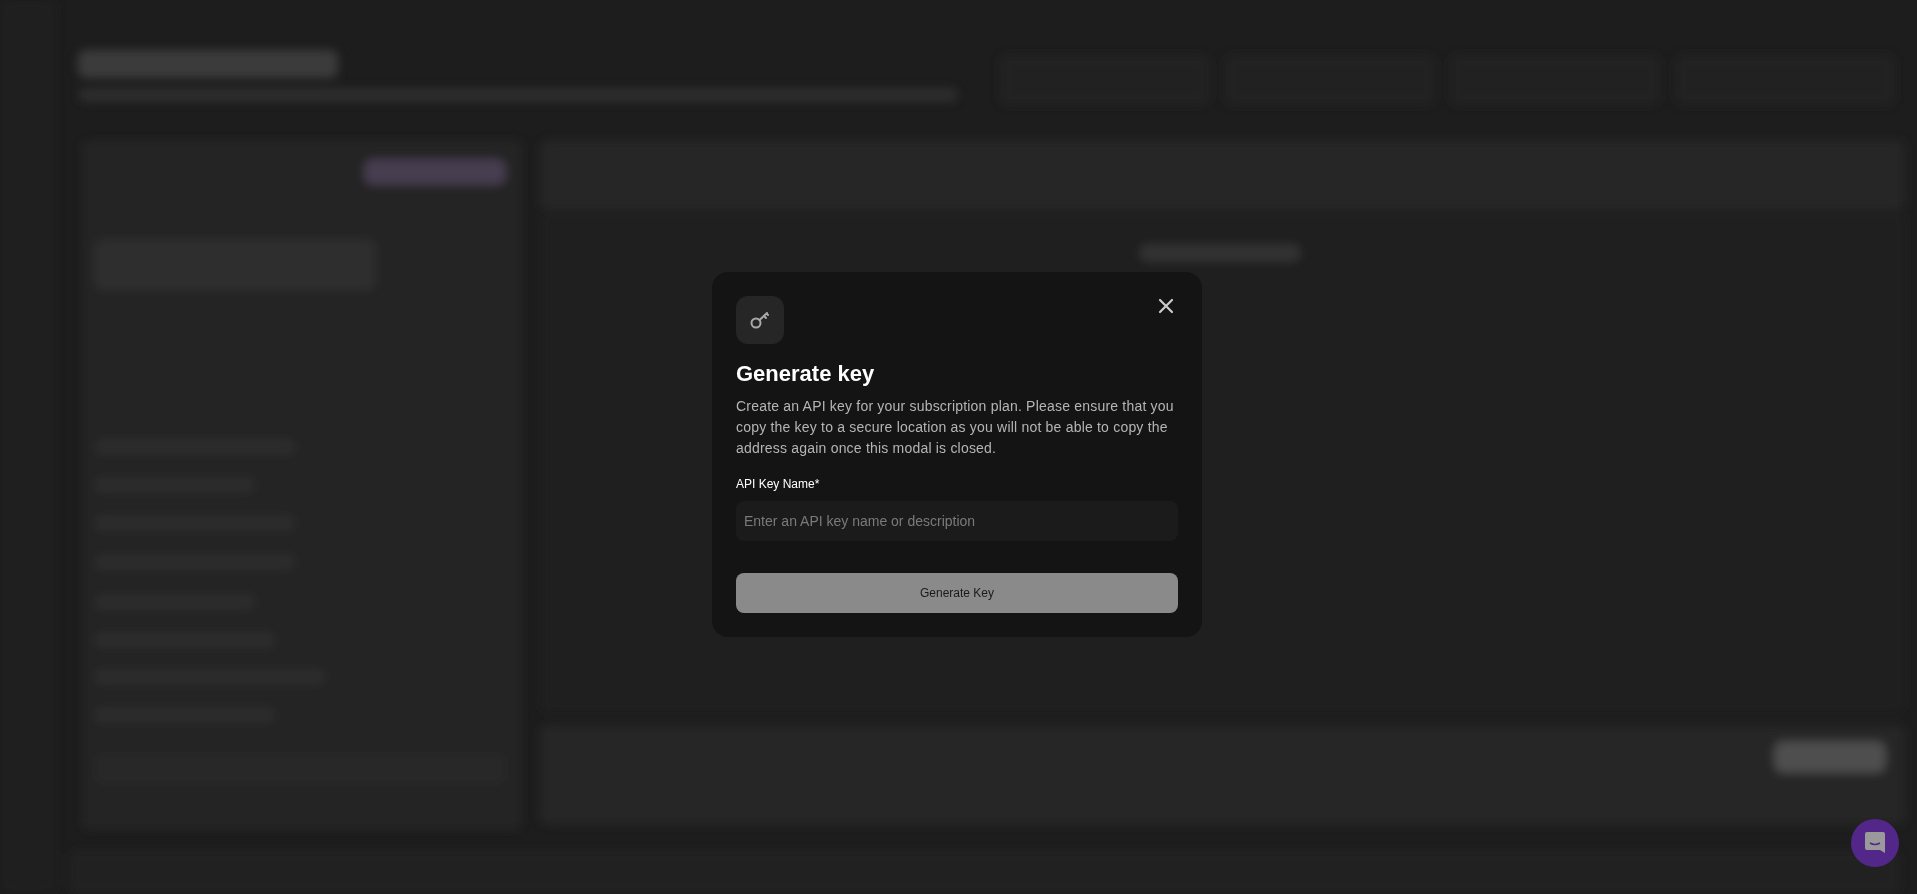  What do you see at coordinates (957, 521) in the screenshot?
I see `api-key-name-field: Enter an API key name or description` at bounding box center [957, 521].